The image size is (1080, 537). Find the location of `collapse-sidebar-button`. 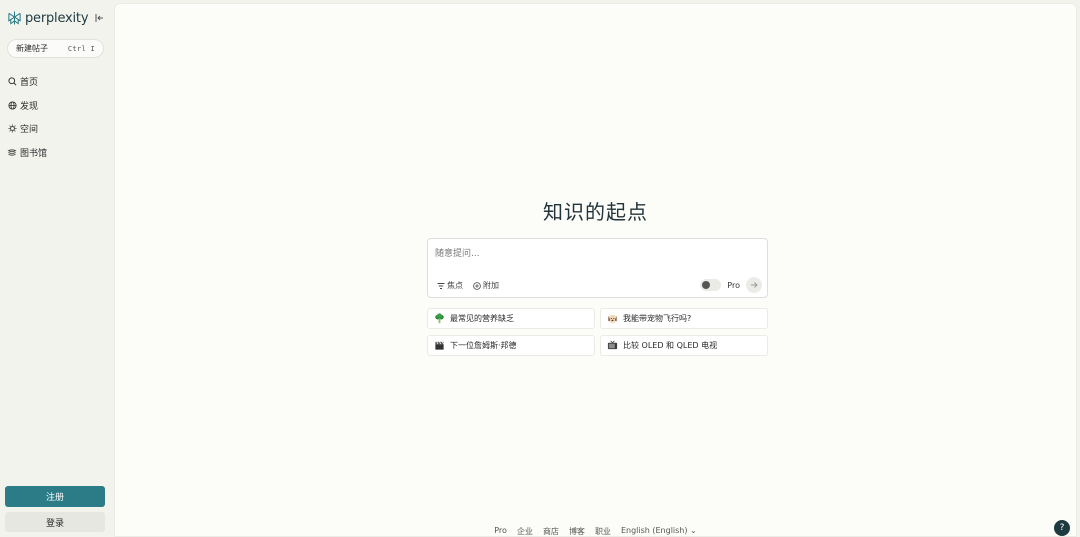

collapse-sidebar-button is located at coordinates (99, 18).